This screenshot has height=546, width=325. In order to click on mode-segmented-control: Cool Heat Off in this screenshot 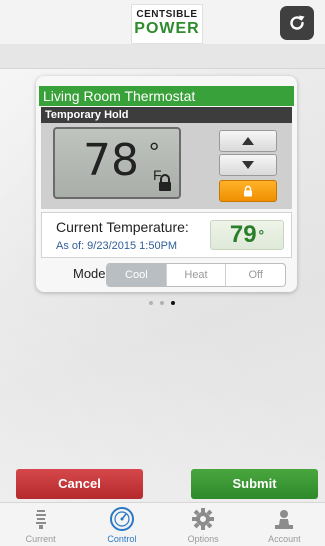, I will do `click(196, 275)`.